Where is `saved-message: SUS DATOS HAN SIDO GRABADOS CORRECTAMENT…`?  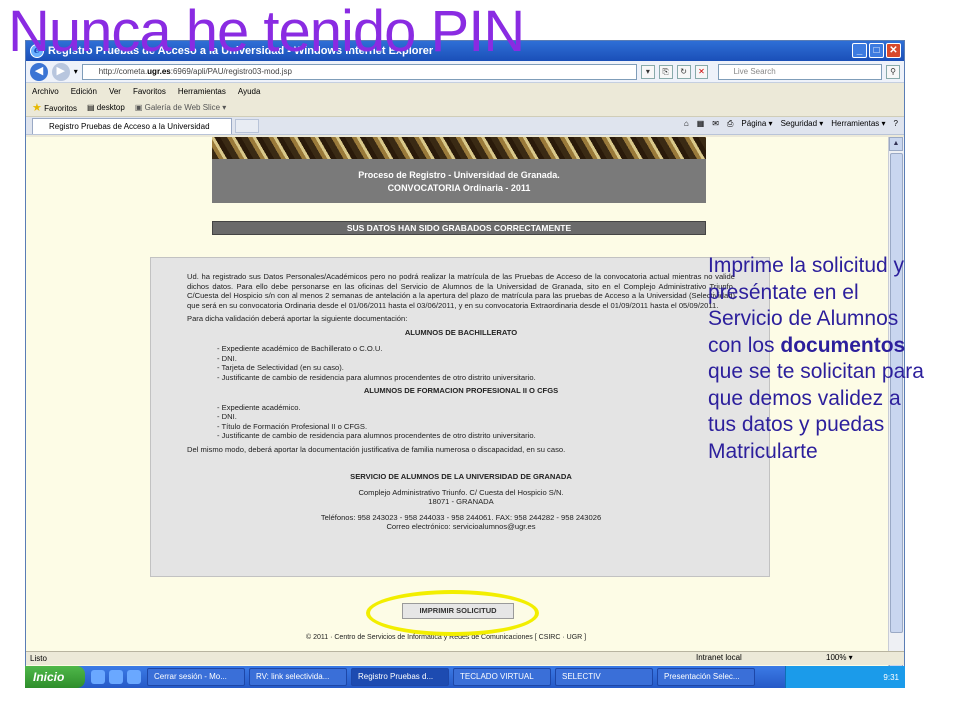
saved-message: SUS DATOS HAN SIDO GRABADOS CORRECTAMENT… is located at coordinates (459, 228).